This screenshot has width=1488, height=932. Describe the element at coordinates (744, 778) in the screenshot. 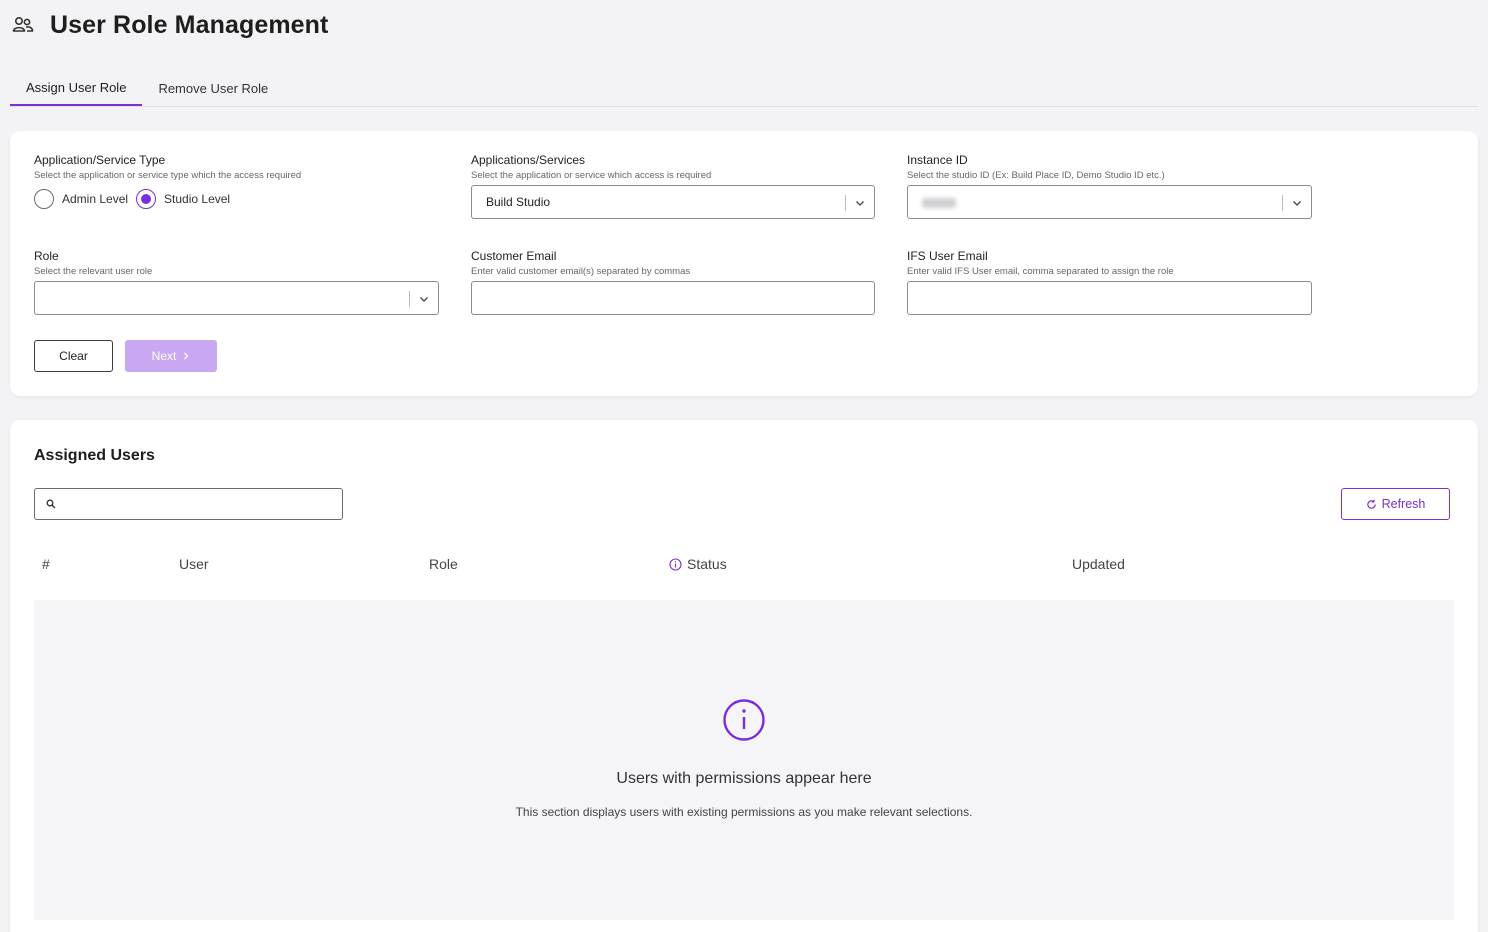

I see `empty-state-title: Users with permissions appear here` at that location.